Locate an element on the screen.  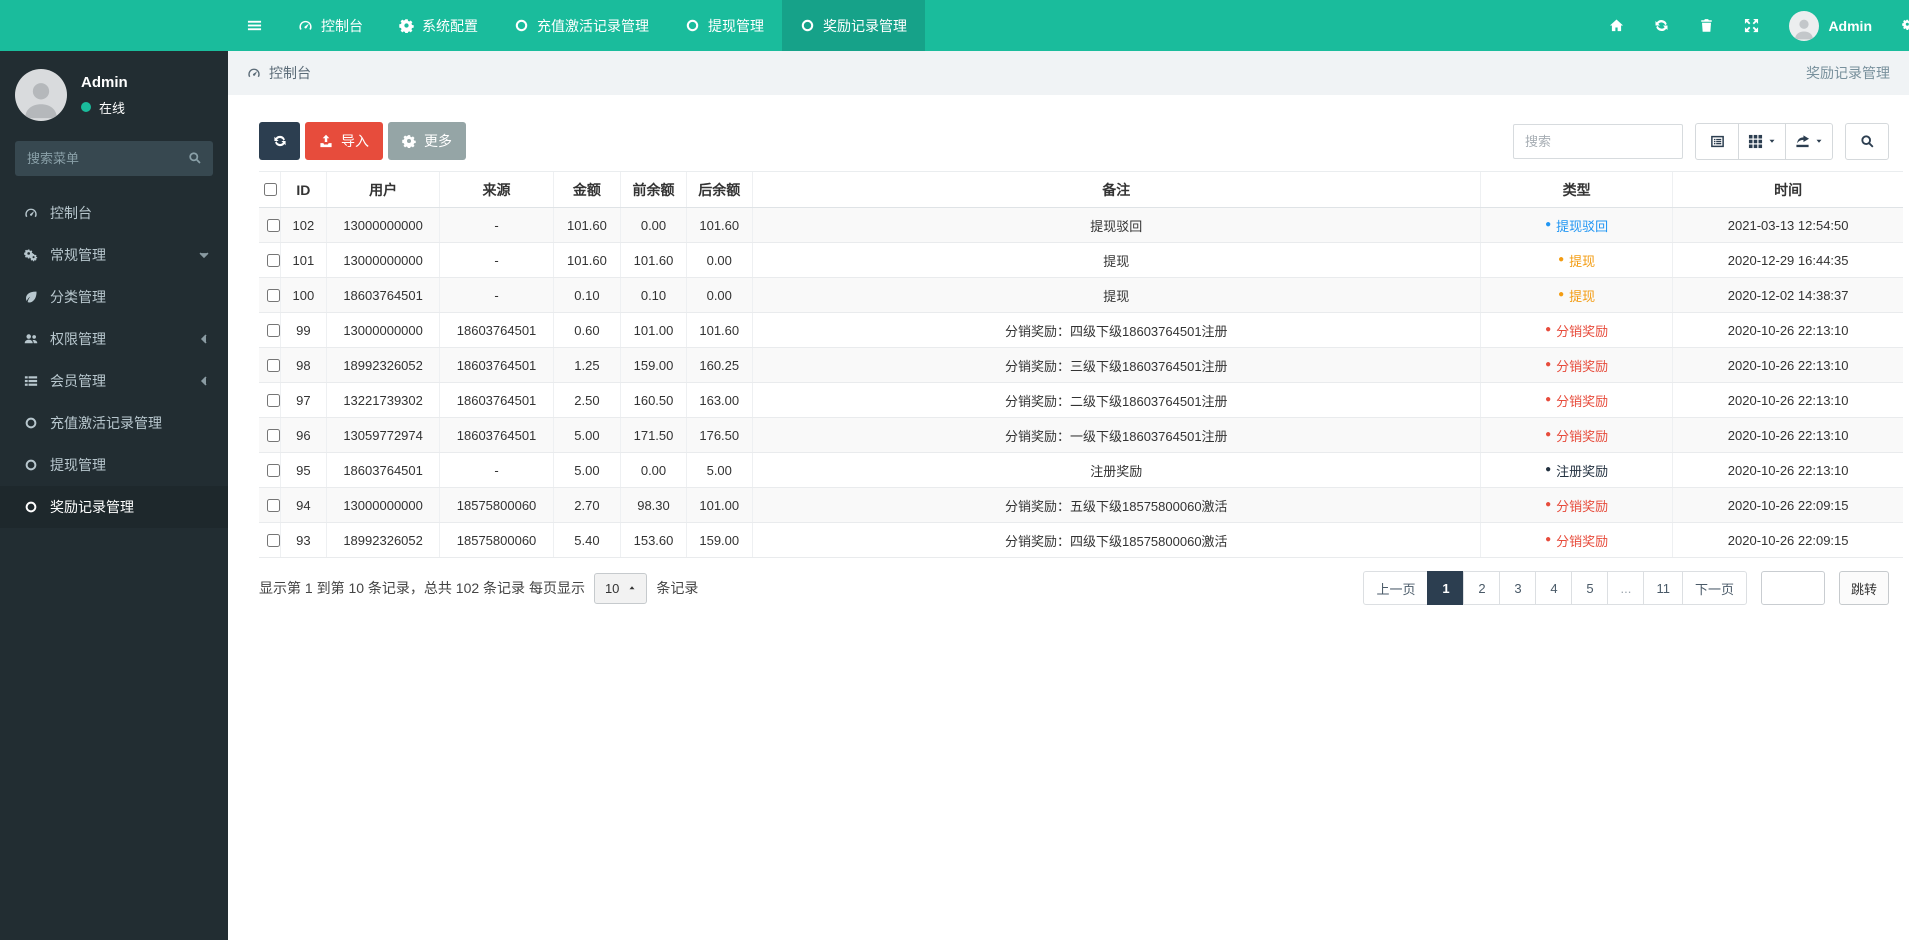
page-jump-input is located at coordinates (1792, 588).